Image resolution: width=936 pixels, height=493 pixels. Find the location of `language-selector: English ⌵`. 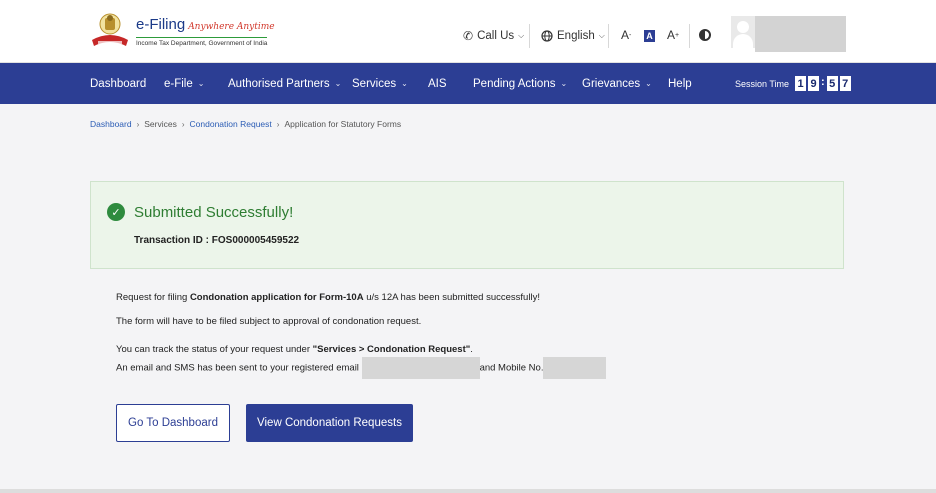

language-selector: English ⌵ is located at coordinates (573, 36).